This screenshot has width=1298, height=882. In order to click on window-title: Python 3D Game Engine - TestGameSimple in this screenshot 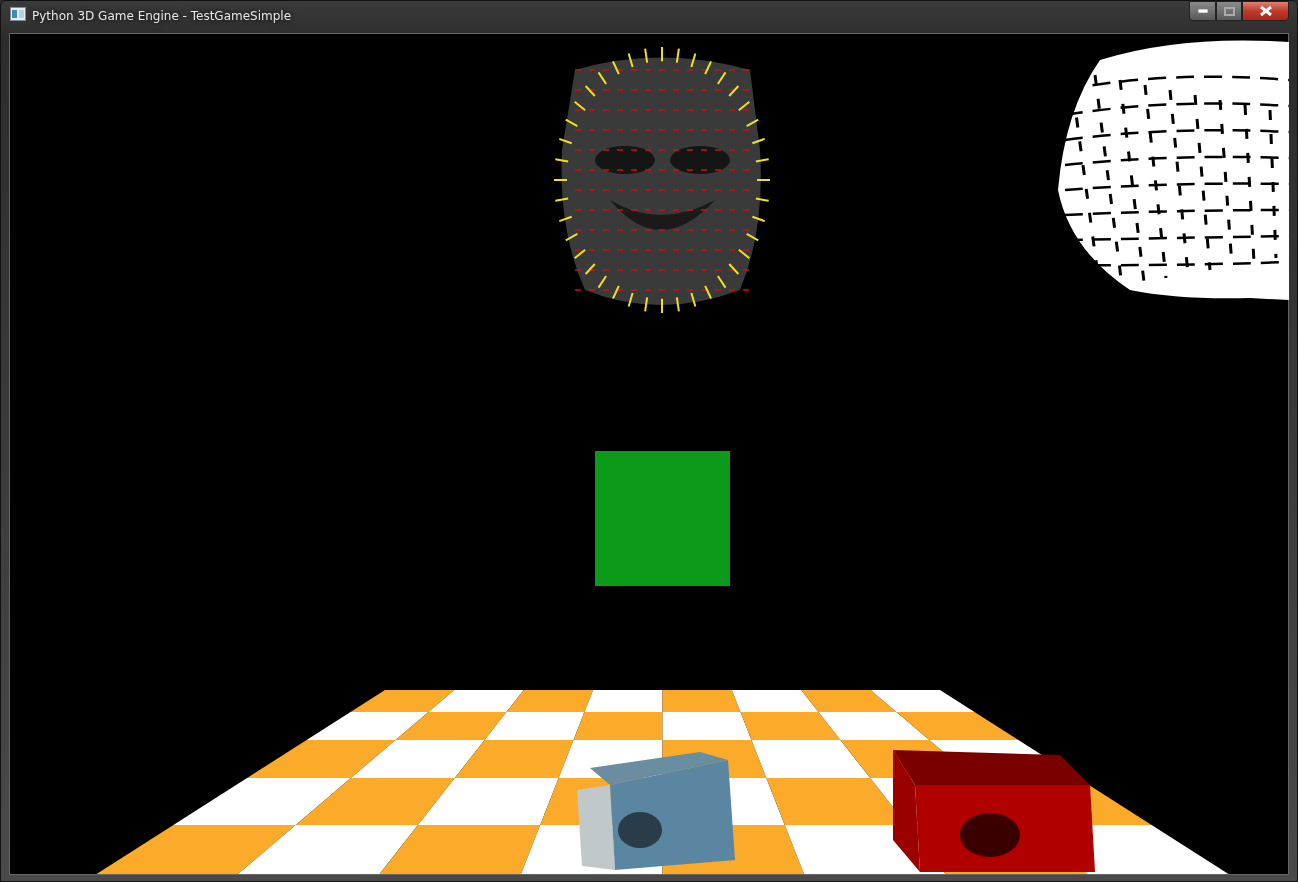, I will do `click(162, 16)`.